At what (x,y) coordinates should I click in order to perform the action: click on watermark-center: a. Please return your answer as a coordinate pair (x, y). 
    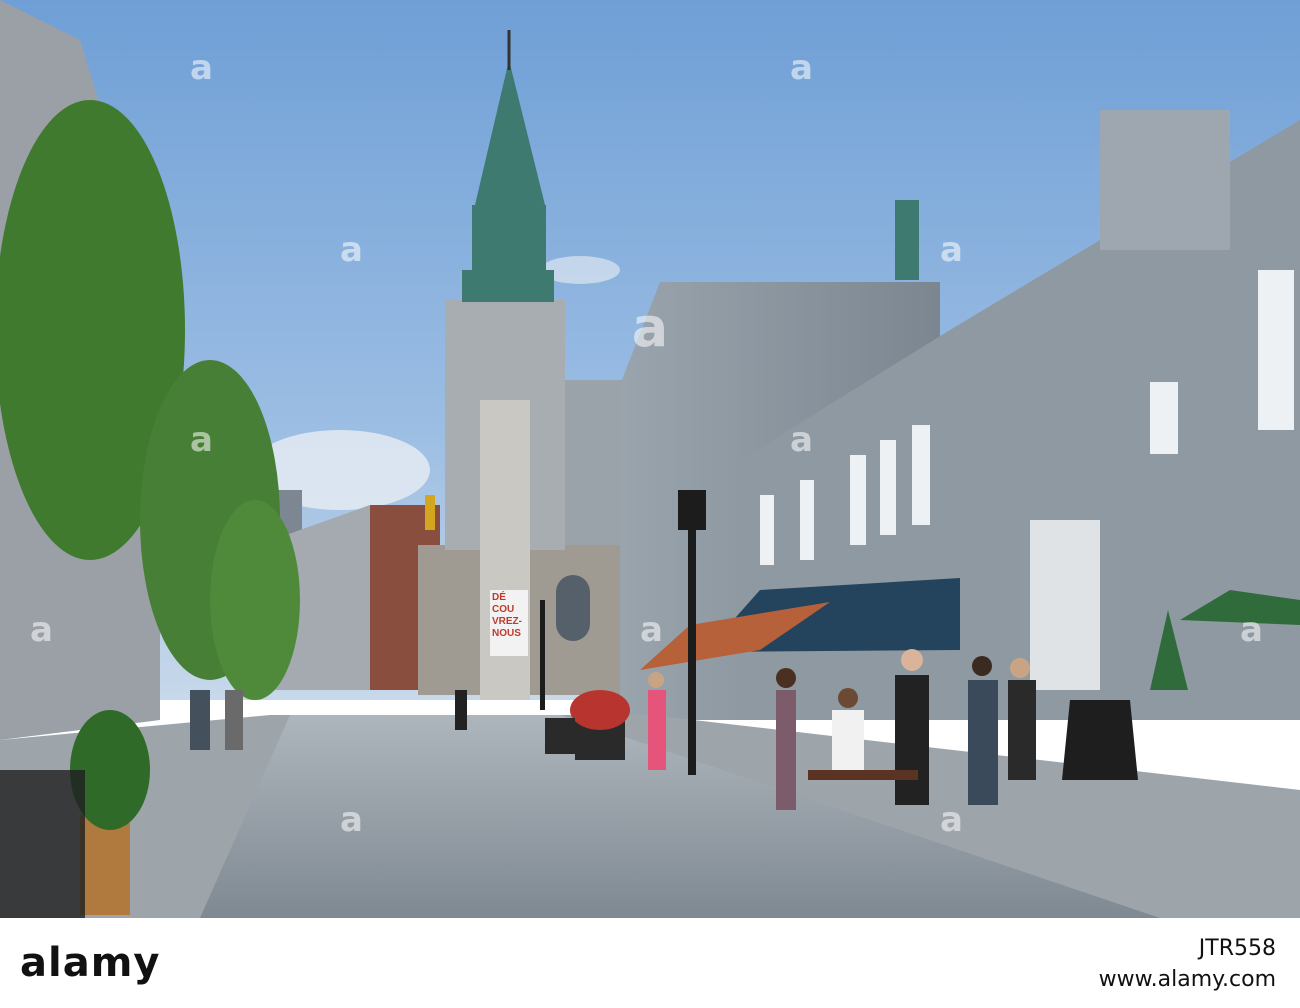
    Looking at the image, I should click on (650, 327).